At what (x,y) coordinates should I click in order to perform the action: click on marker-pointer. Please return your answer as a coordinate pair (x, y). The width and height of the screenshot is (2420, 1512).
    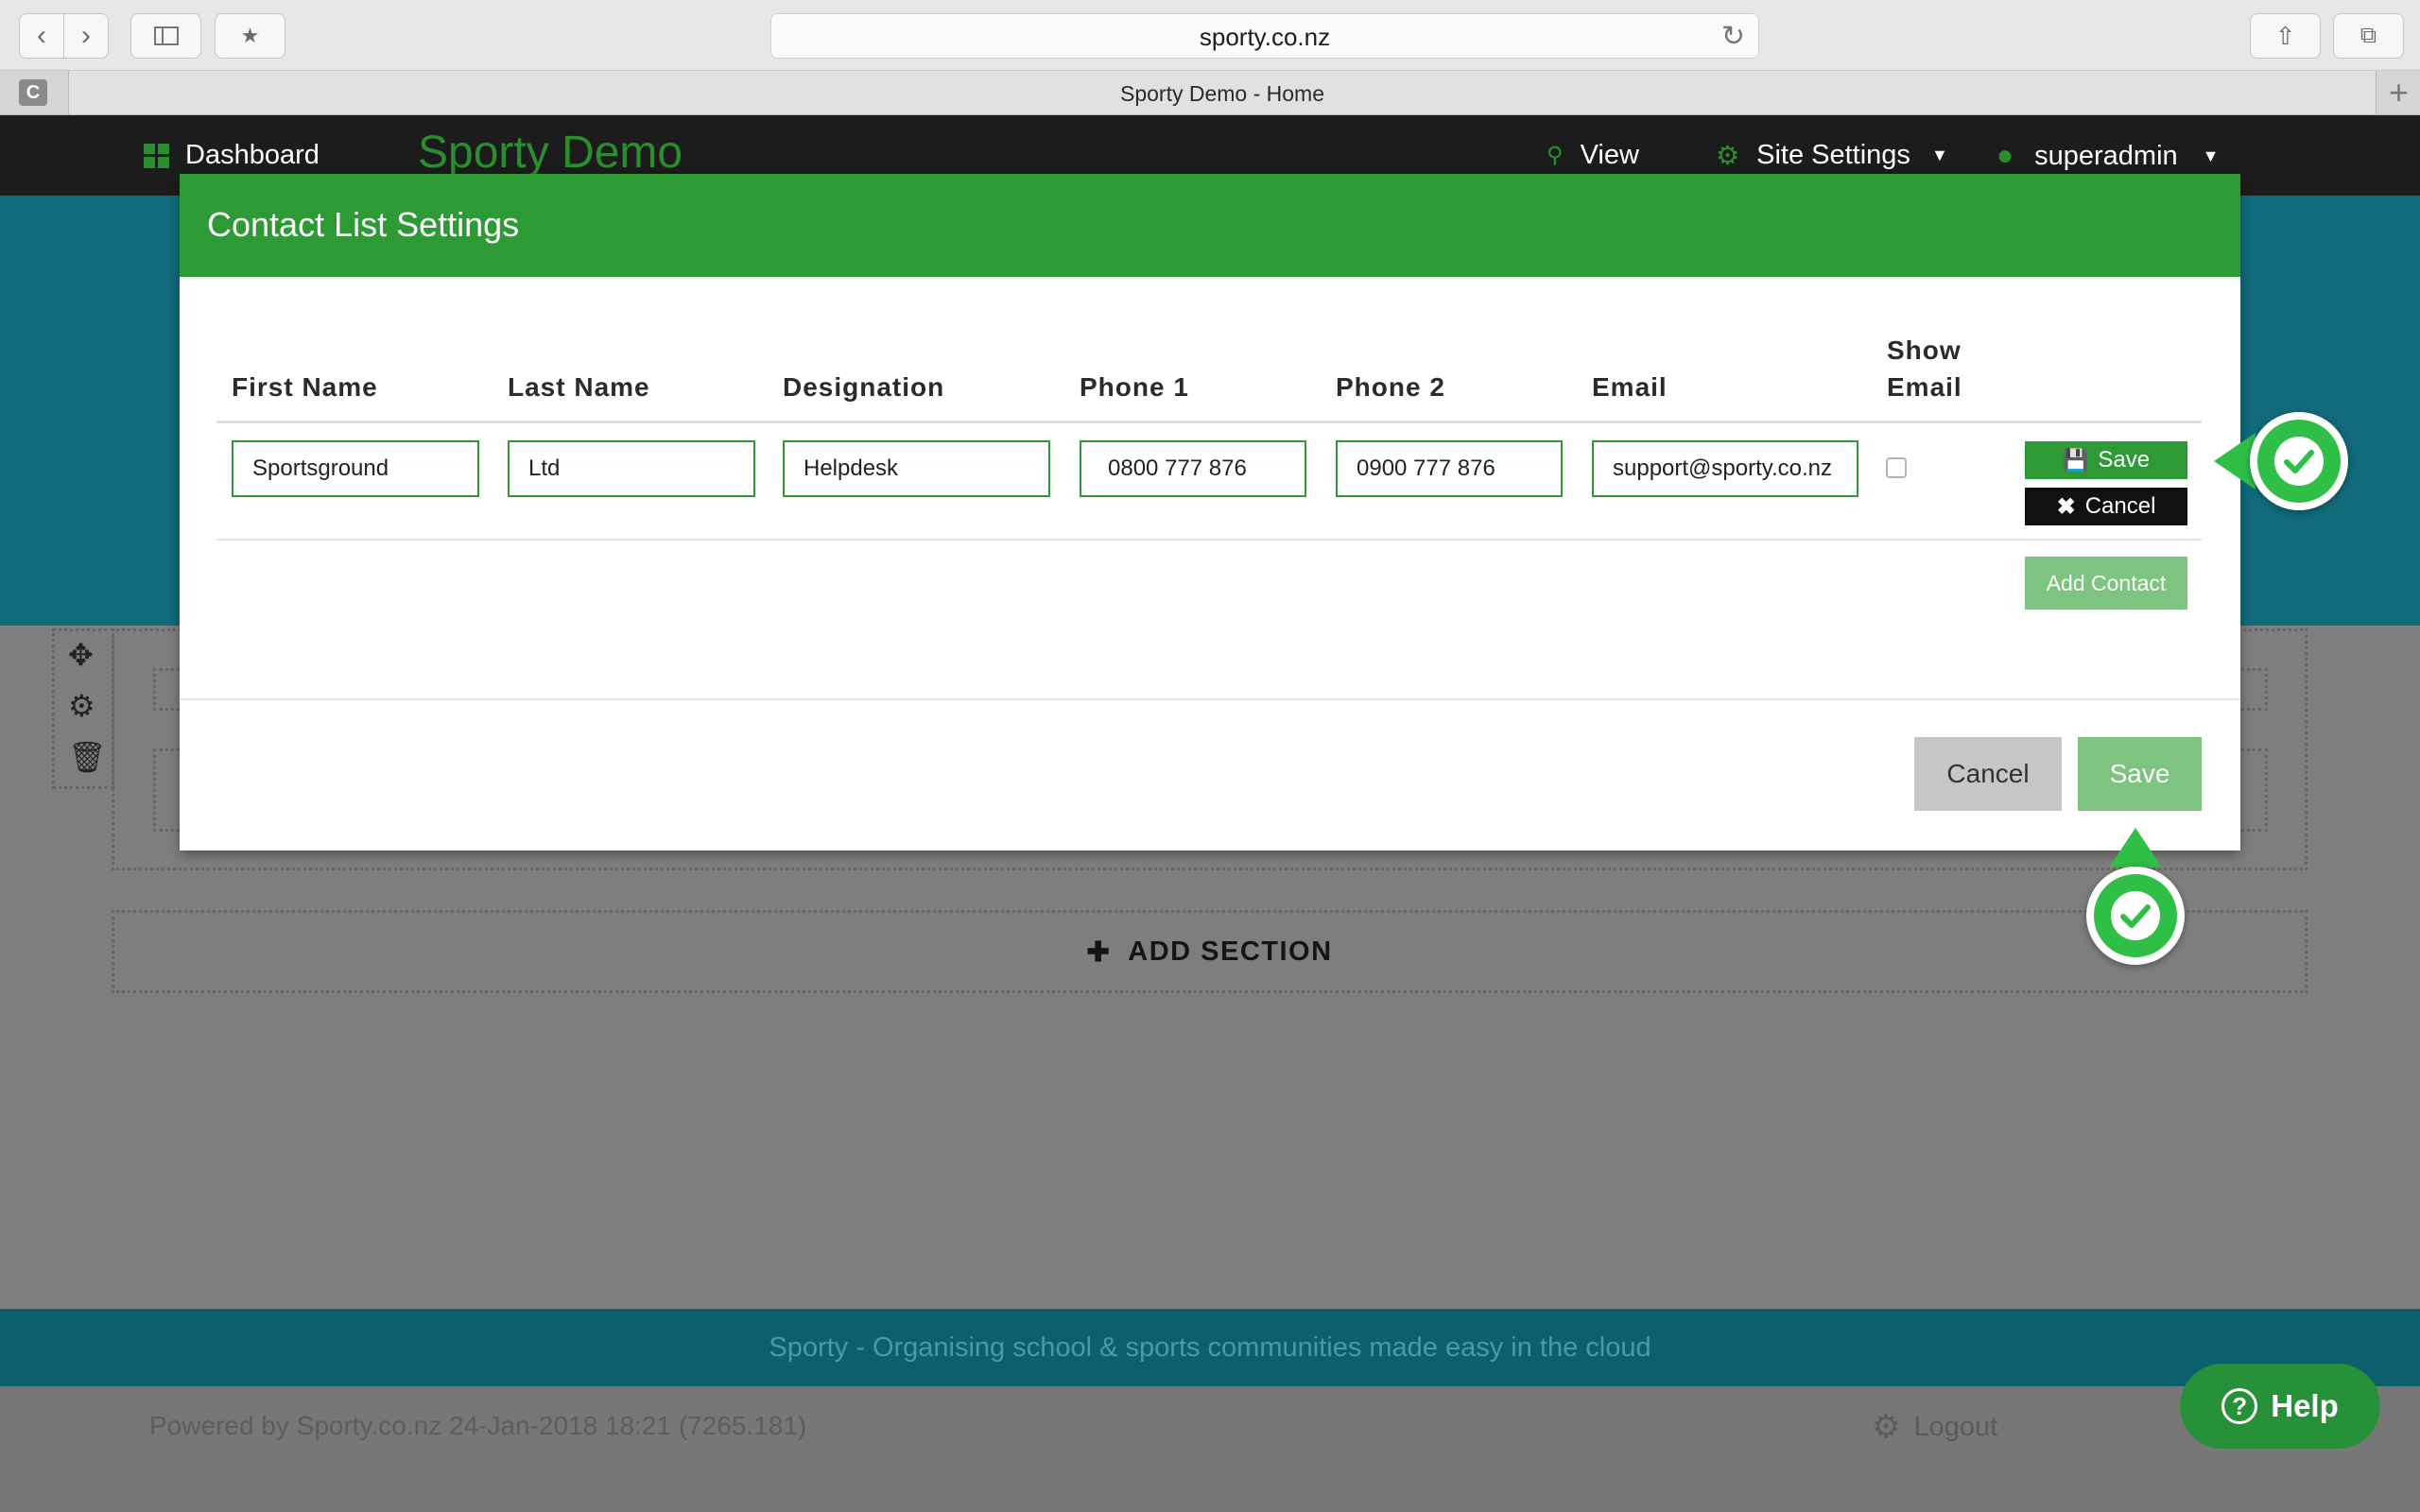
    Looking at the image, I should click on (2135, 848).